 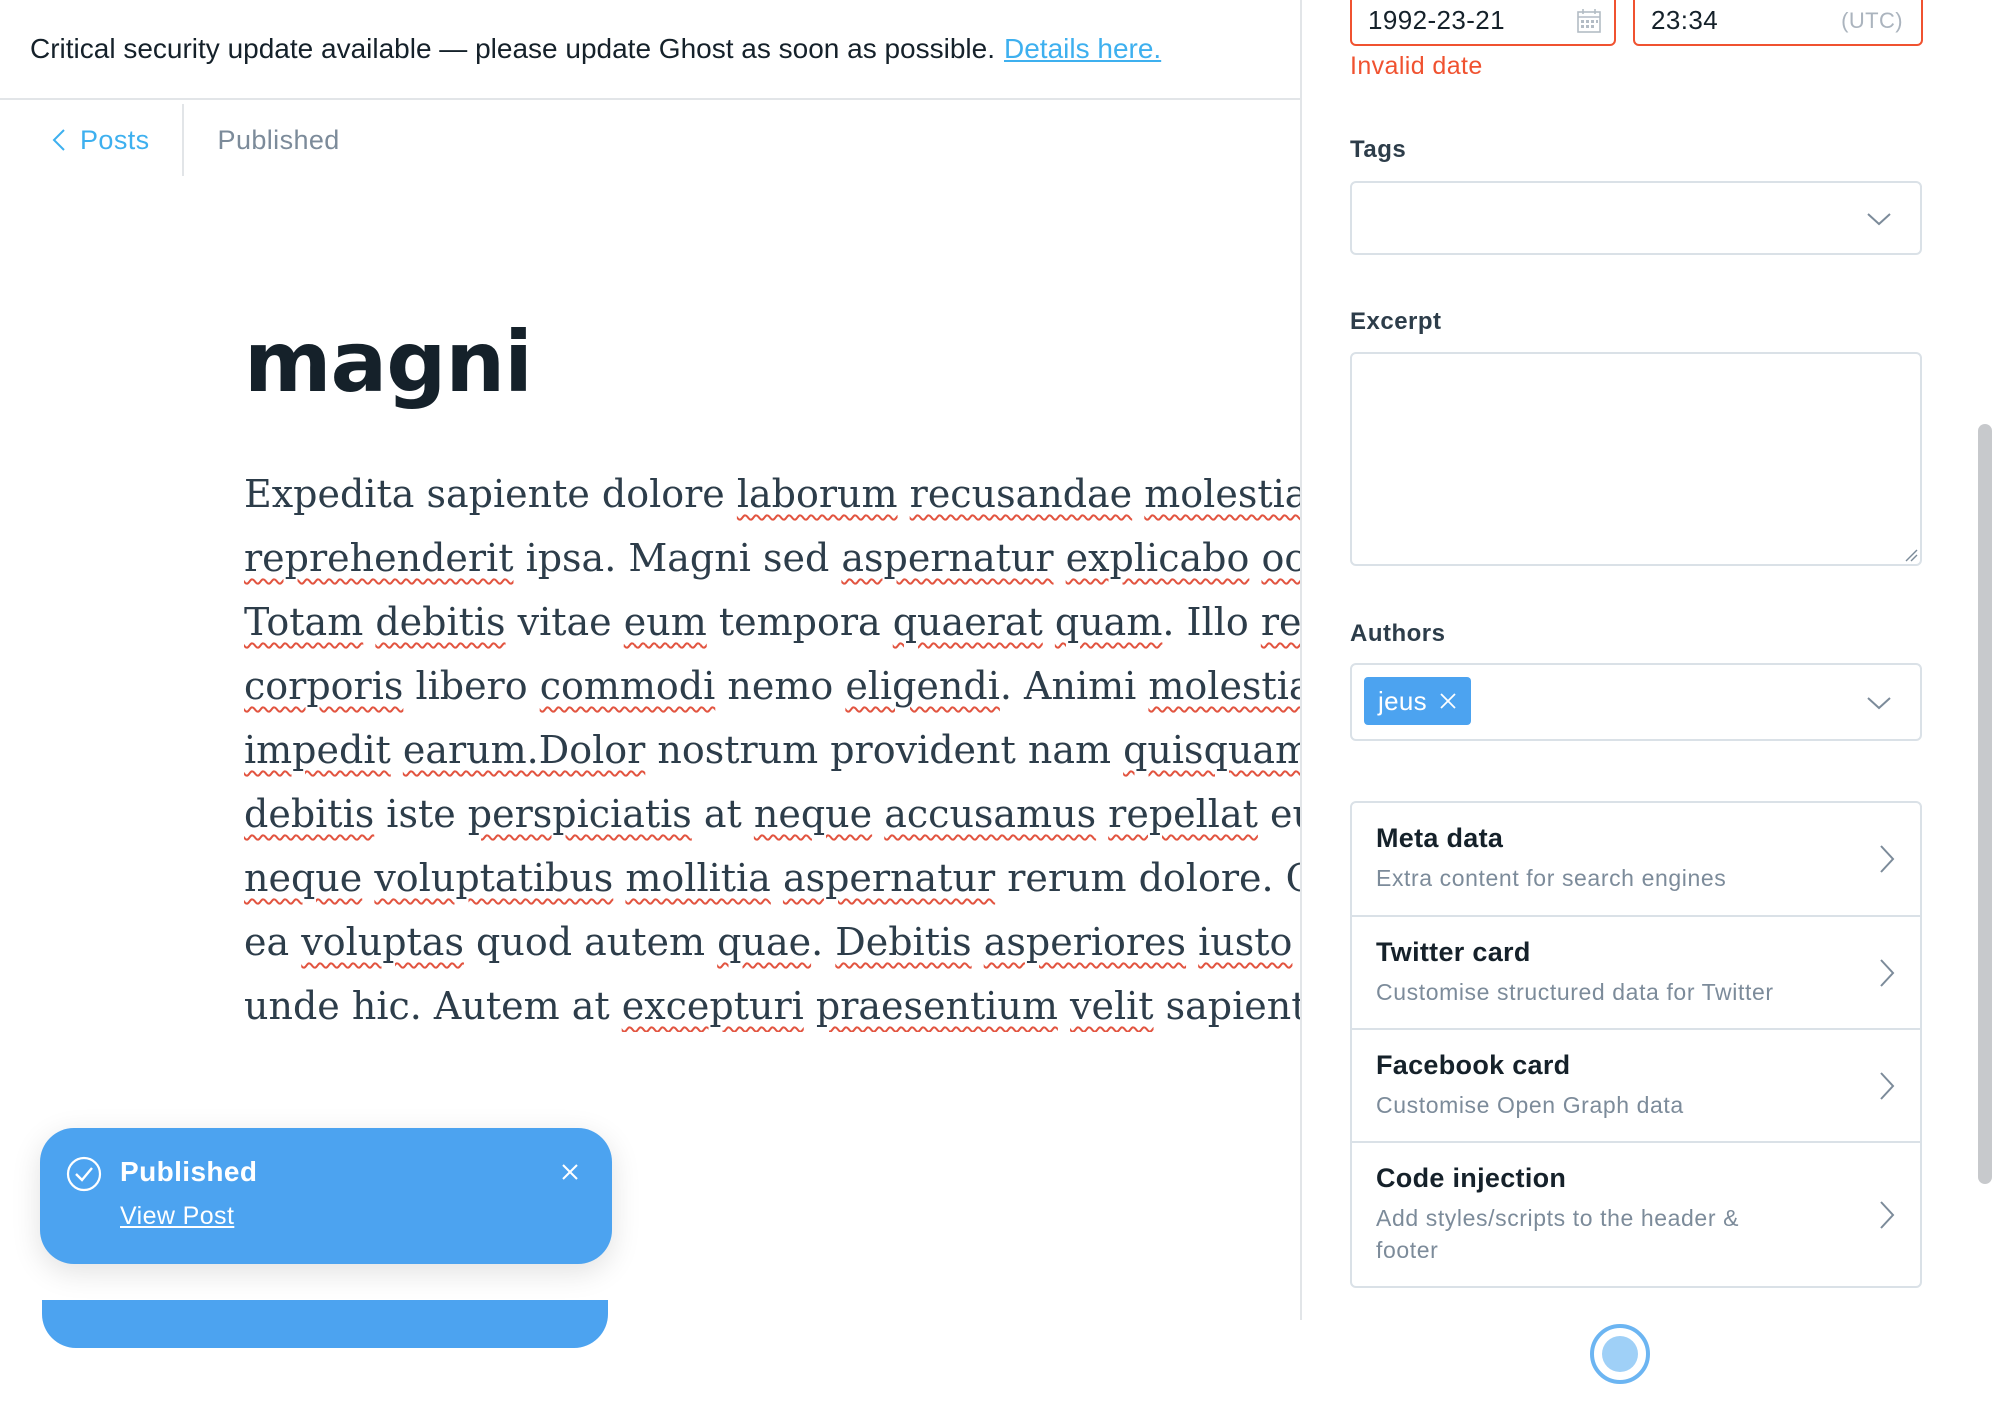 What do you see at coordinates (490, 494) in the screenshot?
I see `body-text: Expedita sapiente dolore` at bounding box center [490, 494].